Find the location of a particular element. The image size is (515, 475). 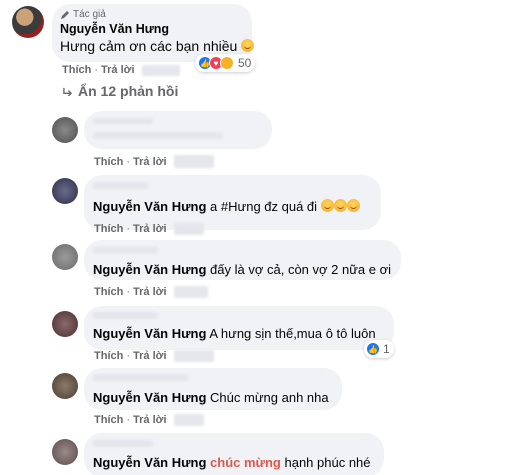

comment-actions: Thích · Trả lời is located at coordinates (121, 70).